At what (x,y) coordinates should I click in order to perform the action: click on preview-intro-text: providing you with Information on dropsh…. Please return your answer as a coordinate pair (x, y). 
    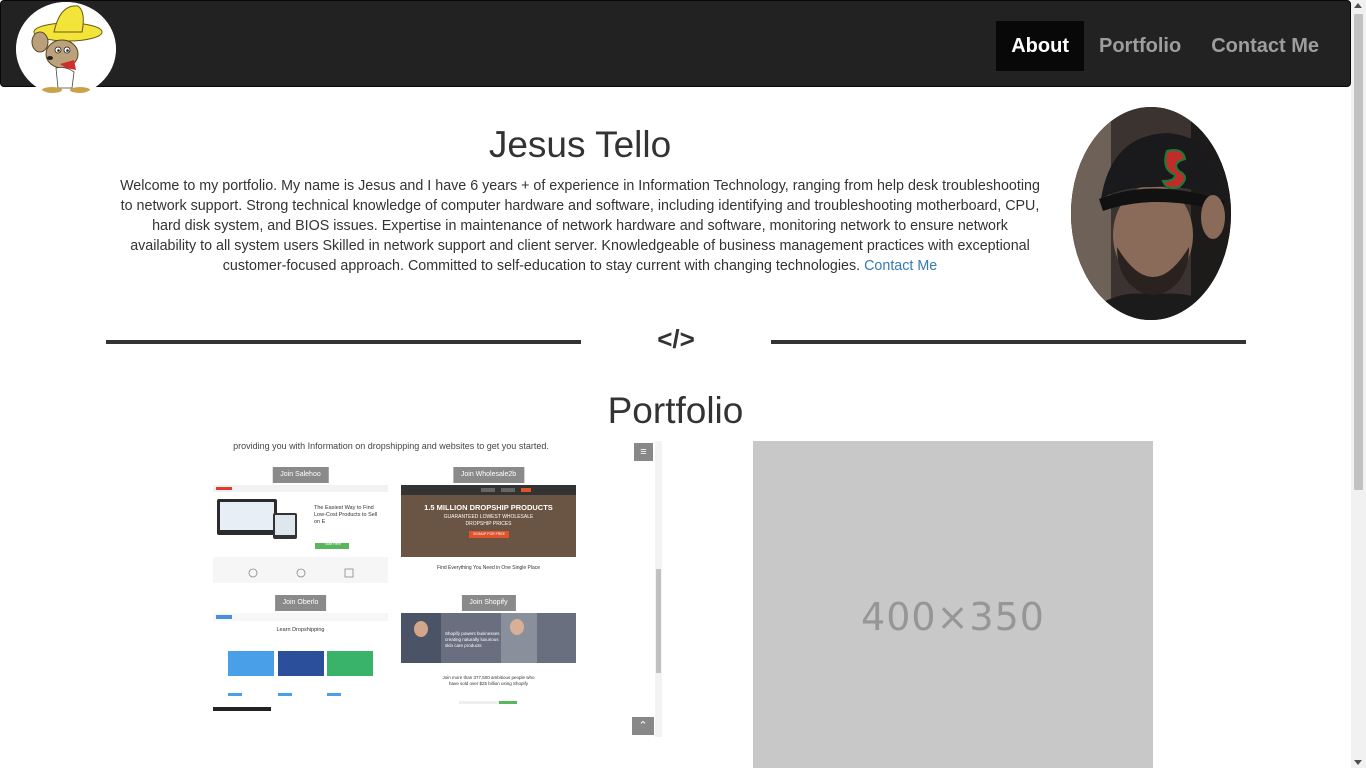
    Looking at the image, I should click on (391, 446).